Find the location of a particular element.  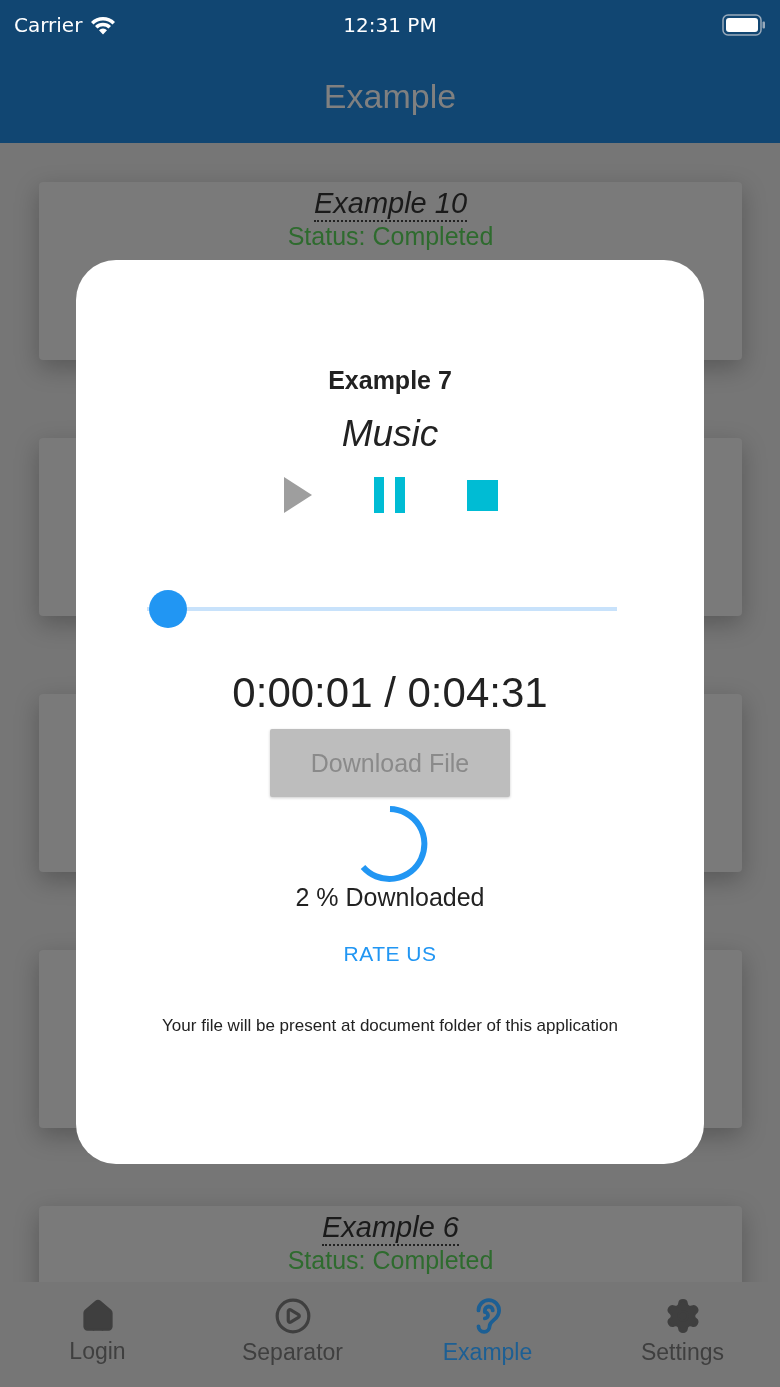

wifi-icon is located at coordinates (103, 25).